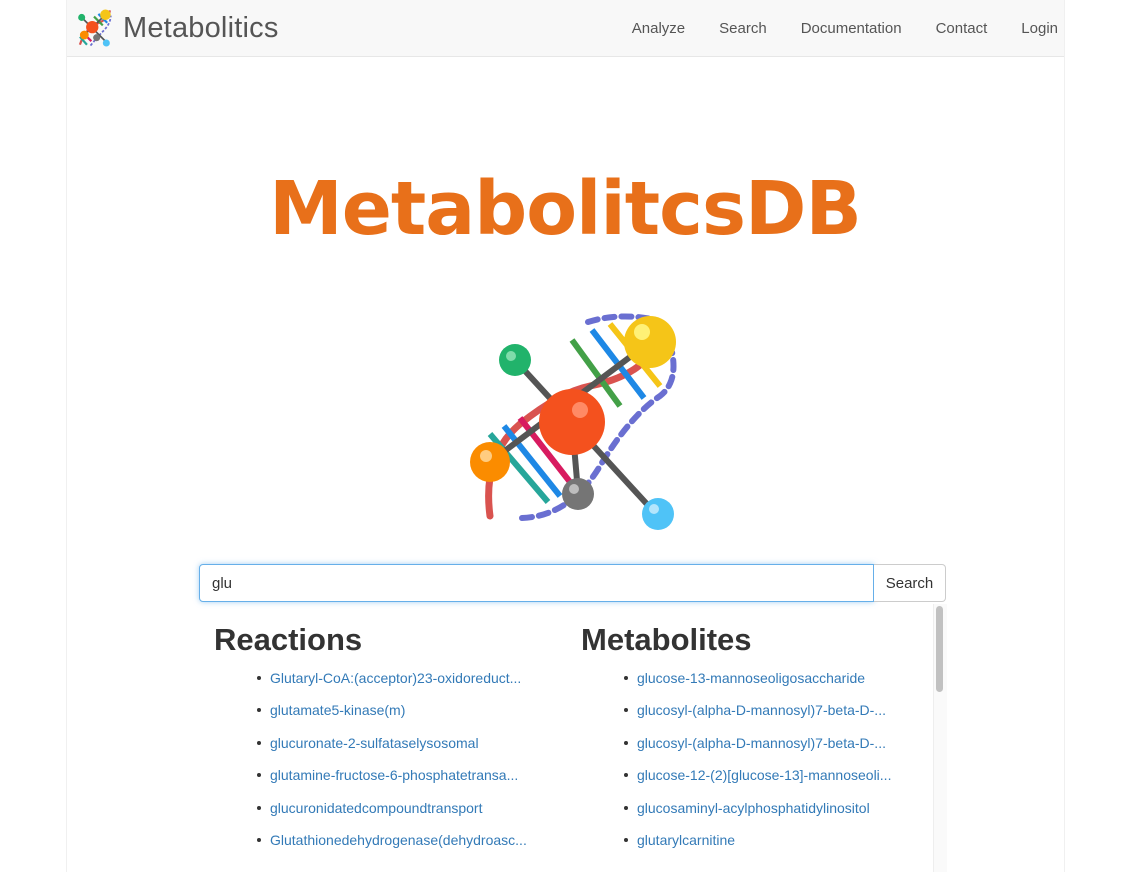  What do you see at coordinates (940, 738) in the screenshot?
I see `results-scrollbar` at bounding box center [940, 738].